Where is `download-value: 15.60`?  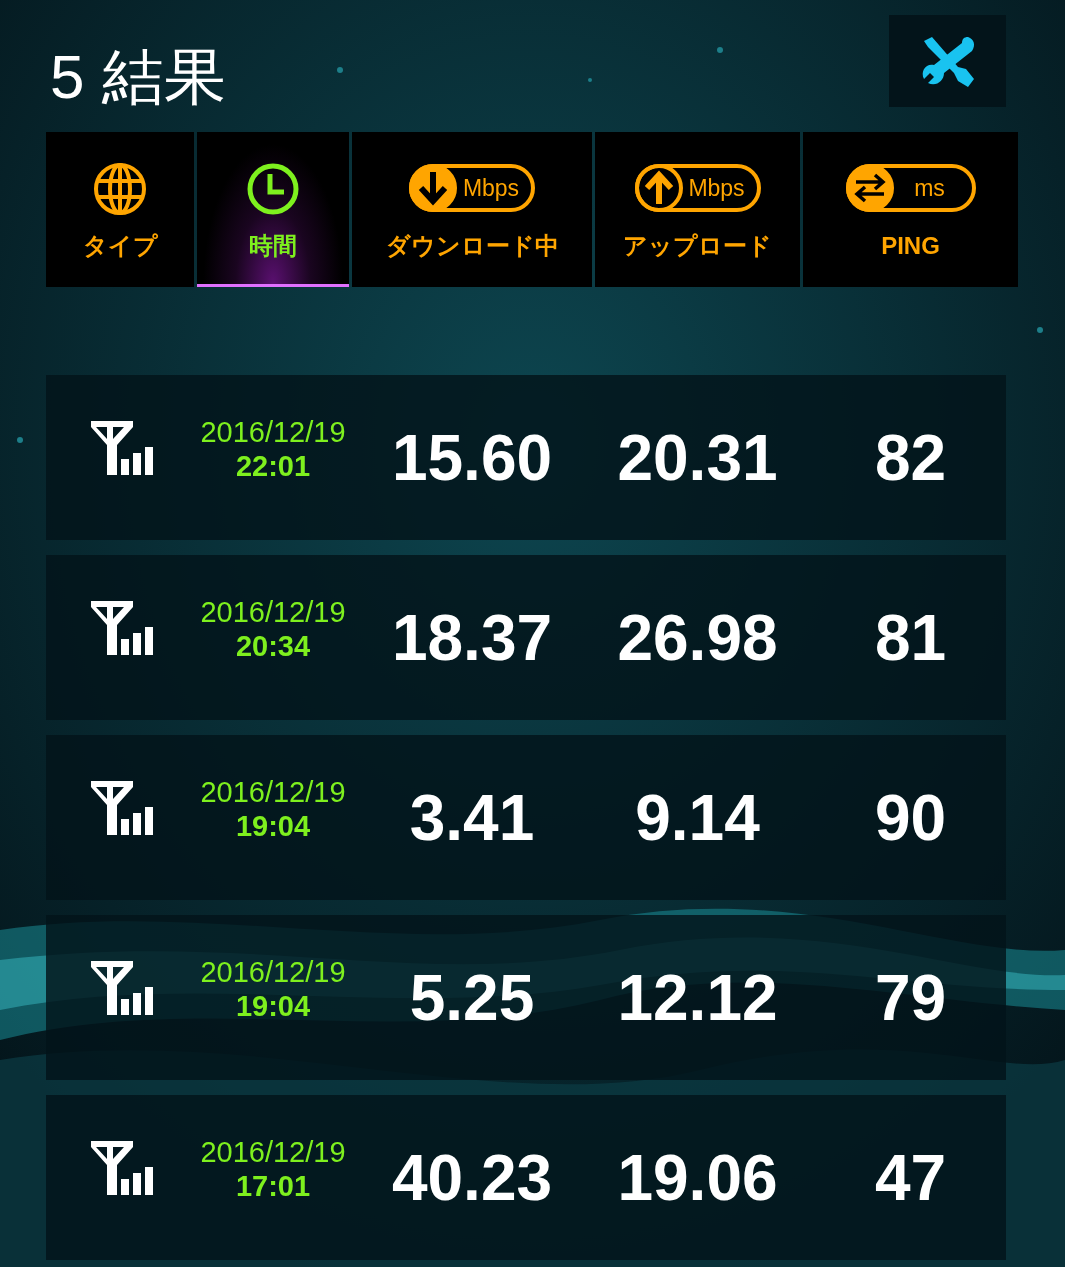 download-value: 15.60 is located at coordinates (472, 457).